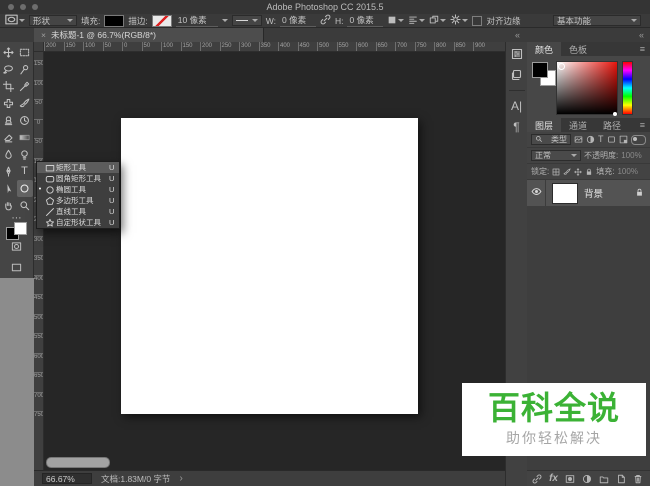 The height and width of the screenshot is (486, 650). Describe the element at coordinates (477, 20) in the screenshot. I see `align-edges-checkbox` at that location.